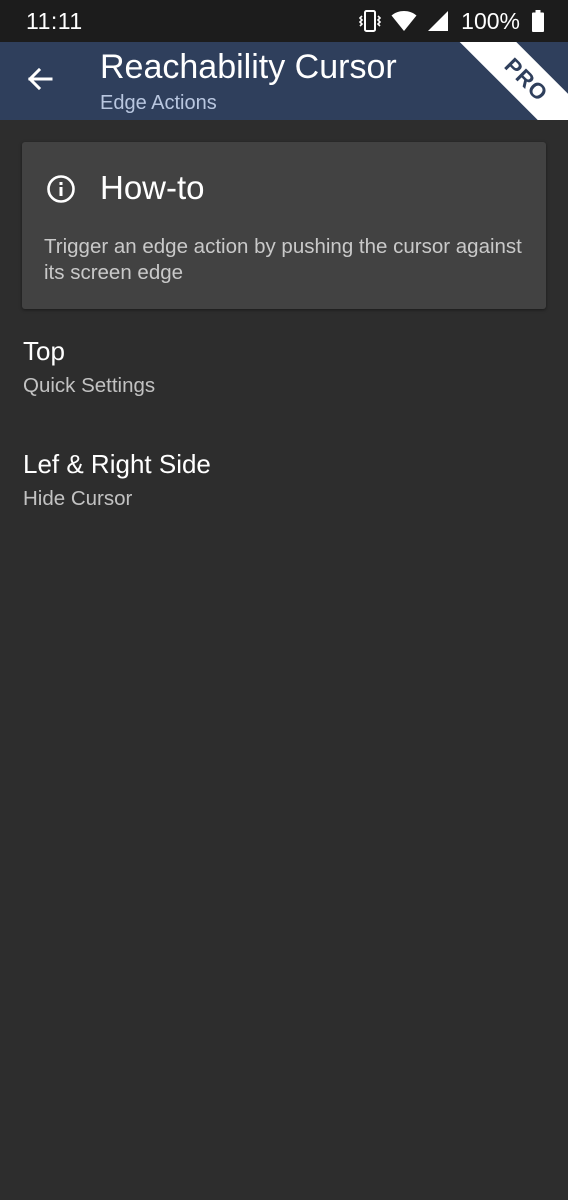 This screenshot has height=1200, width=568. I want to click on app-subtitle: Edge Actions, so click(158, 103).